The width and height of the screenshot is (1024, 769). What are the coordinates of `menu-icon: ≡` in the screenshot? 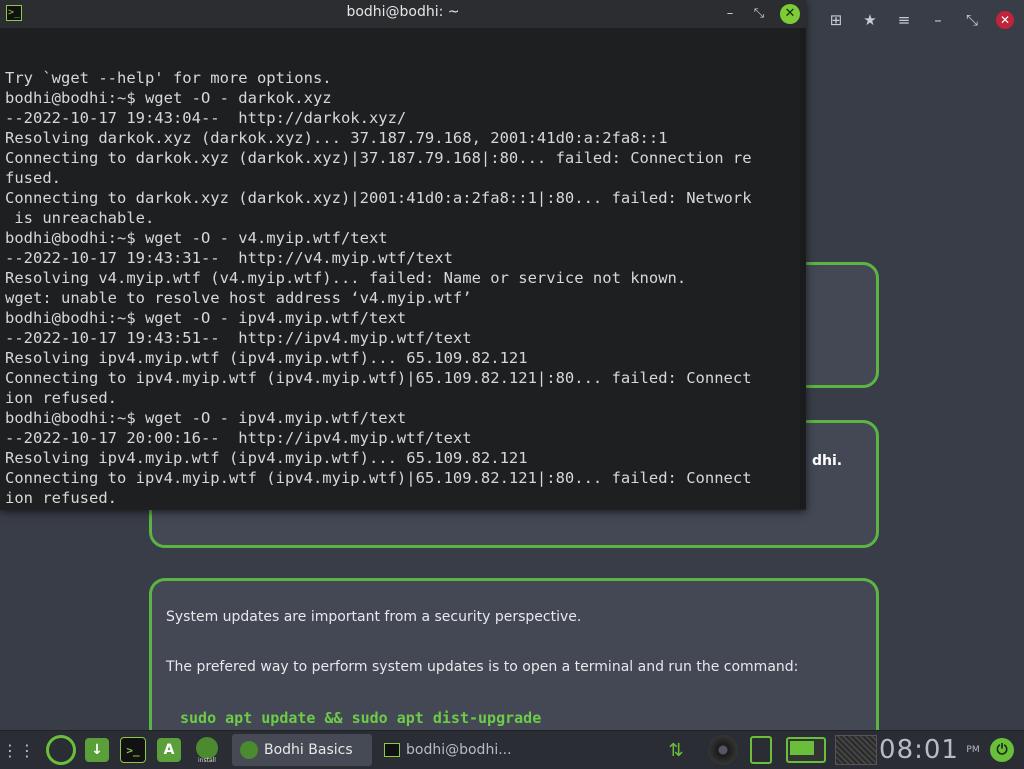 It's located at (904, 20).